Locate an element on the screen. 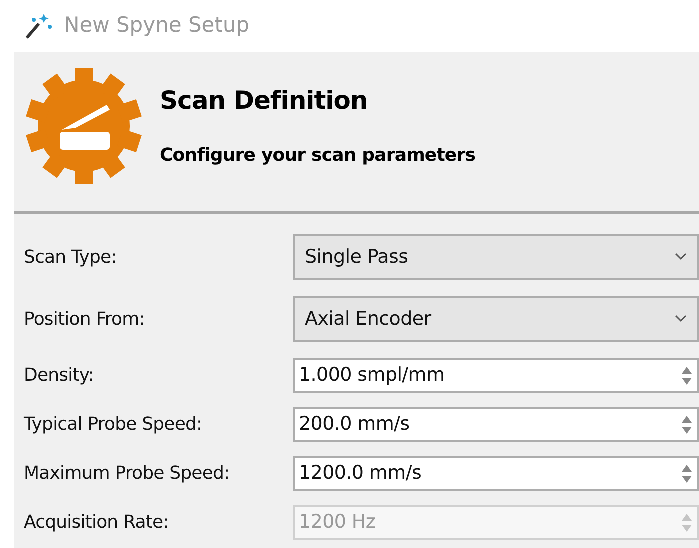 The width and height of the screenshot is (699, 548). spin-box: 1200.0 mm/s is located at coordinates (496, 473).